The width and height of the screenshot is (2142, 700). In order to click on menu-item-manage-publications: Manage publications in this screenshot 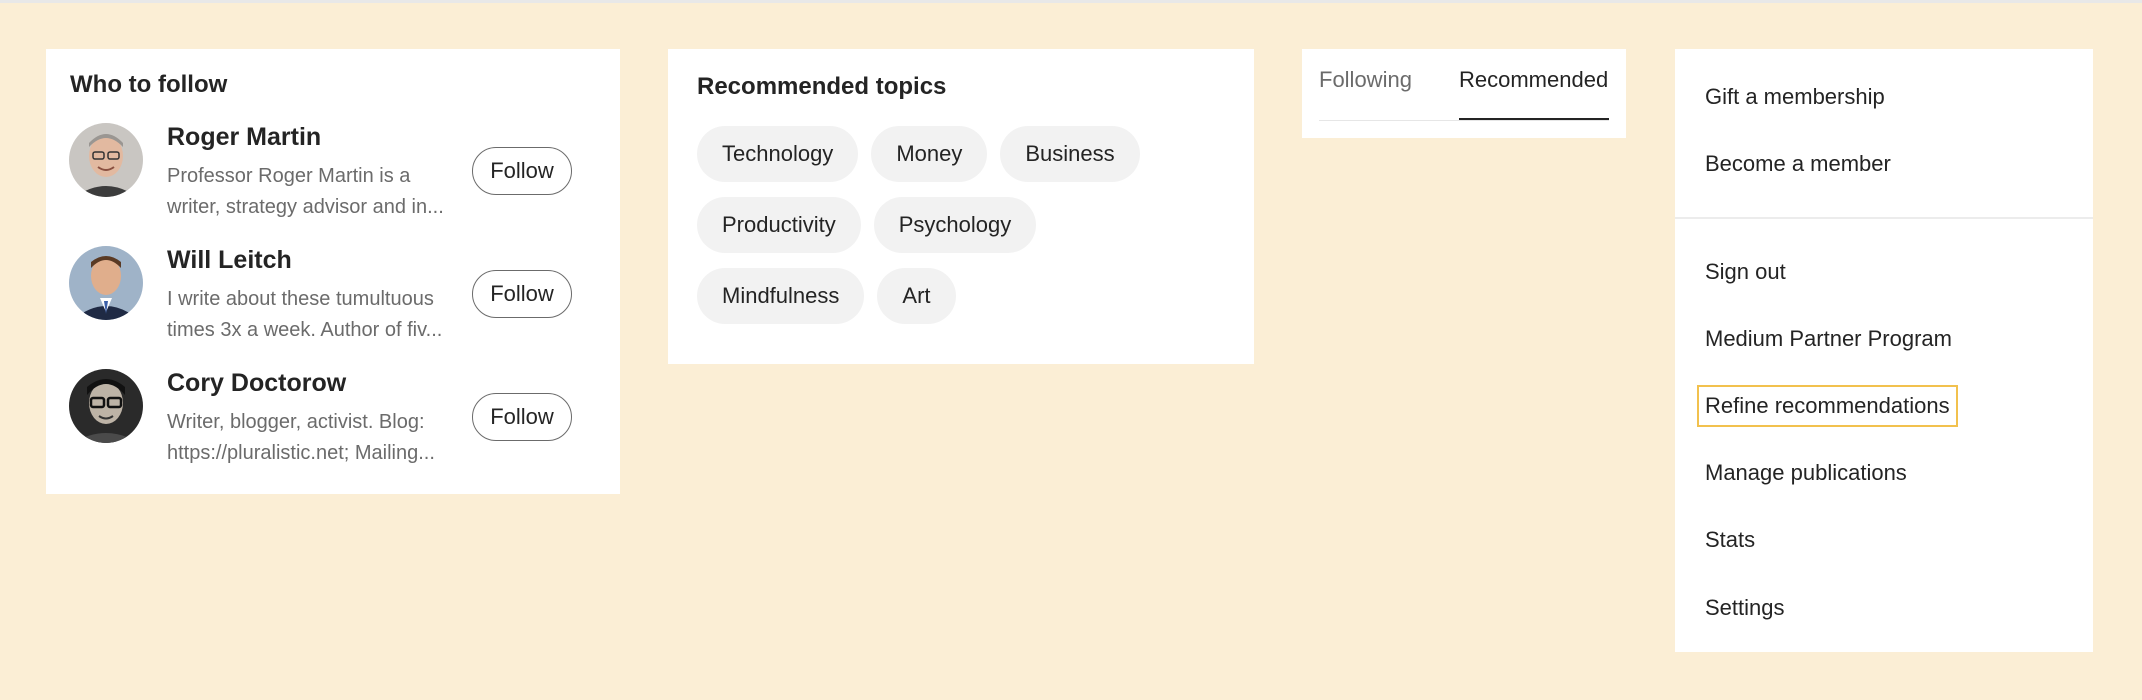, I will do `click(1806, 473)`.